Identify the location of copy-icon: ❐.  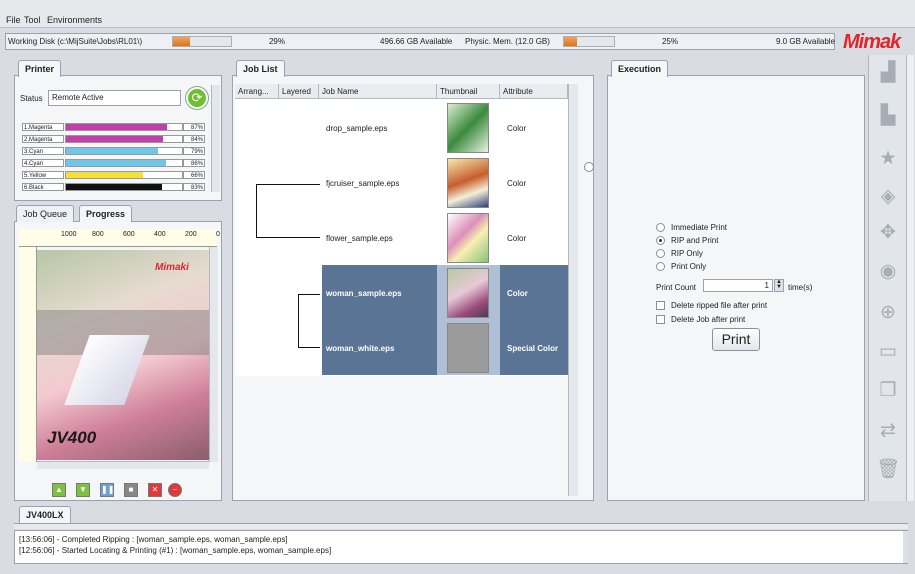
(888, 390).